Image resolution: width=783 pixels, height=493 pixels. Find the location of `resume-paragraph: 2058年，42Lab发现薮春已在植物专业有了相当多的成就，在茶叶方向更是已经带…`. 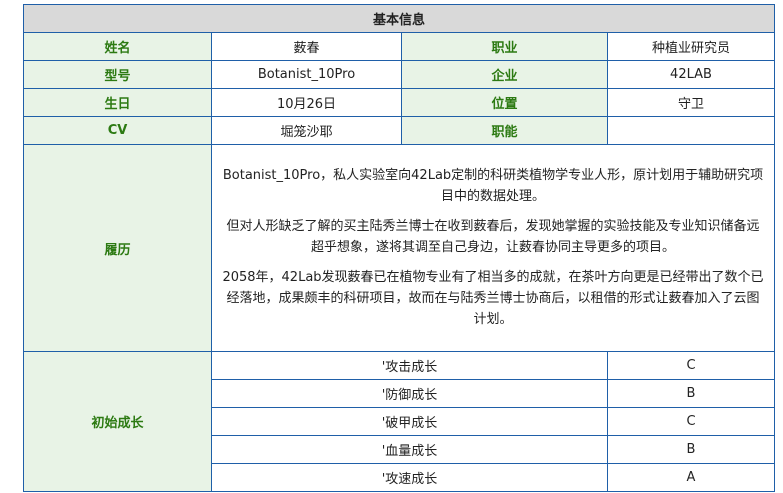

resume-paragraph: 2058年，42Lab发现薮春已在植物专业有了相当多的成就，在茶叶方向更是已经带… is located at coordinates (493, 298).